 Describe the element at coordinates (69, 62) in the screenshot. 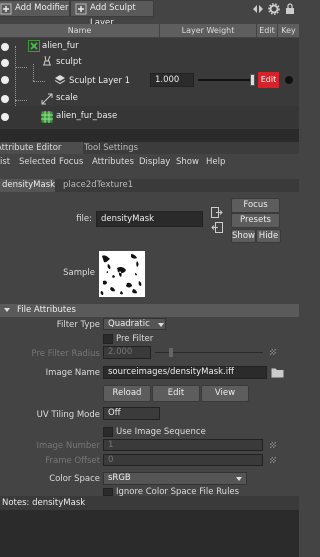

I see `sculpt-label: sculpt` at that location.